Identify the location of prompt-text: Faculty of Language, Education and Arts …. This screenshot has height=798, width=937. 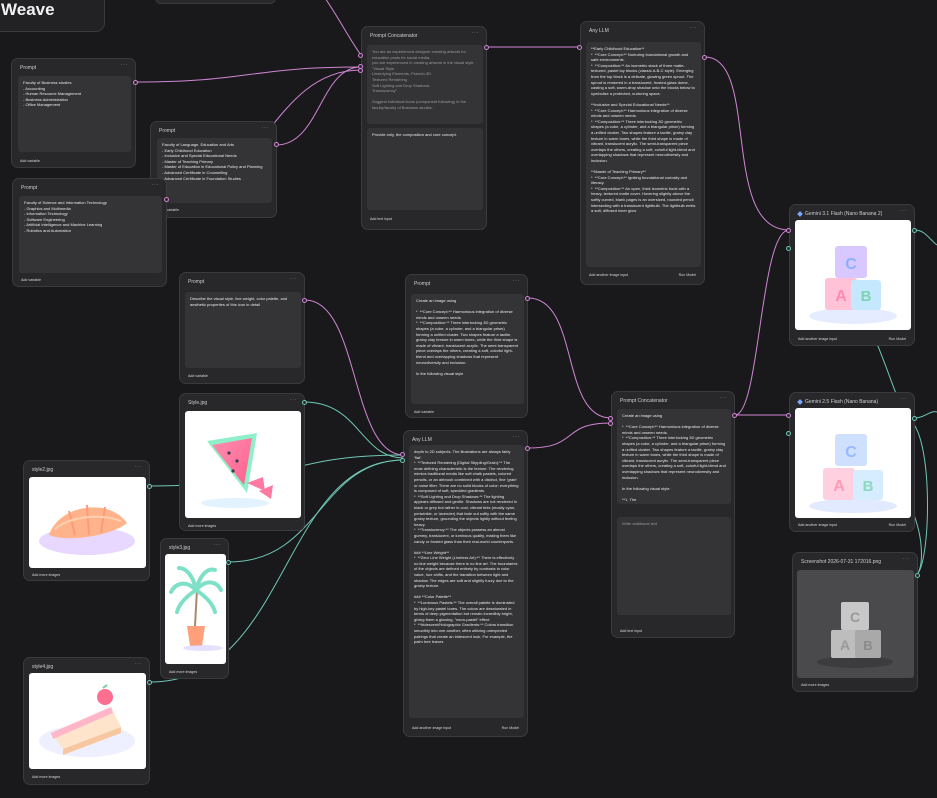
(214, 170).